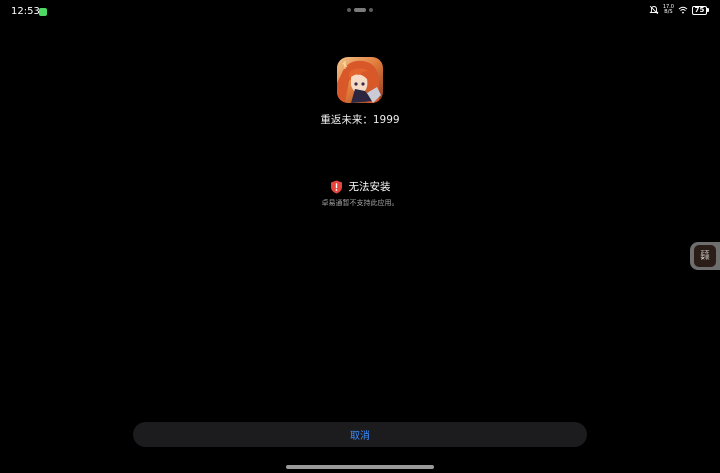 Image resolution: width=720 pixels, height=473 pixels. What do you see at coordinates (25, 11) in the screenshot?
I see `status-time: 12:53` at bounding box center [25, 11].